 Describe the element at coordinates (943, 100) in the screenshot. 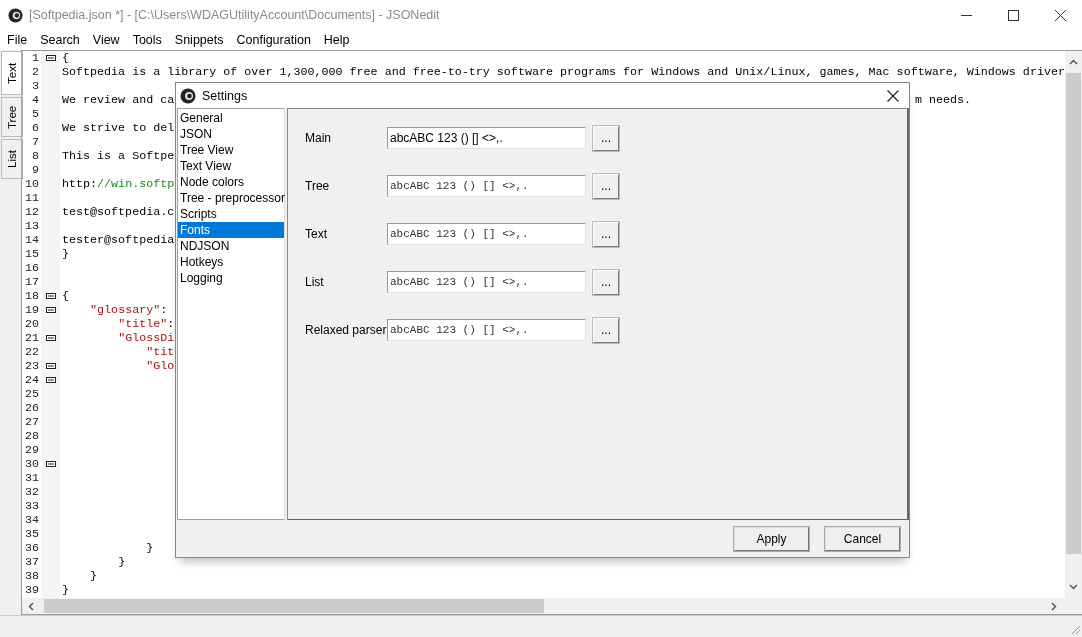

I see `code-text: m needs.` at that location.